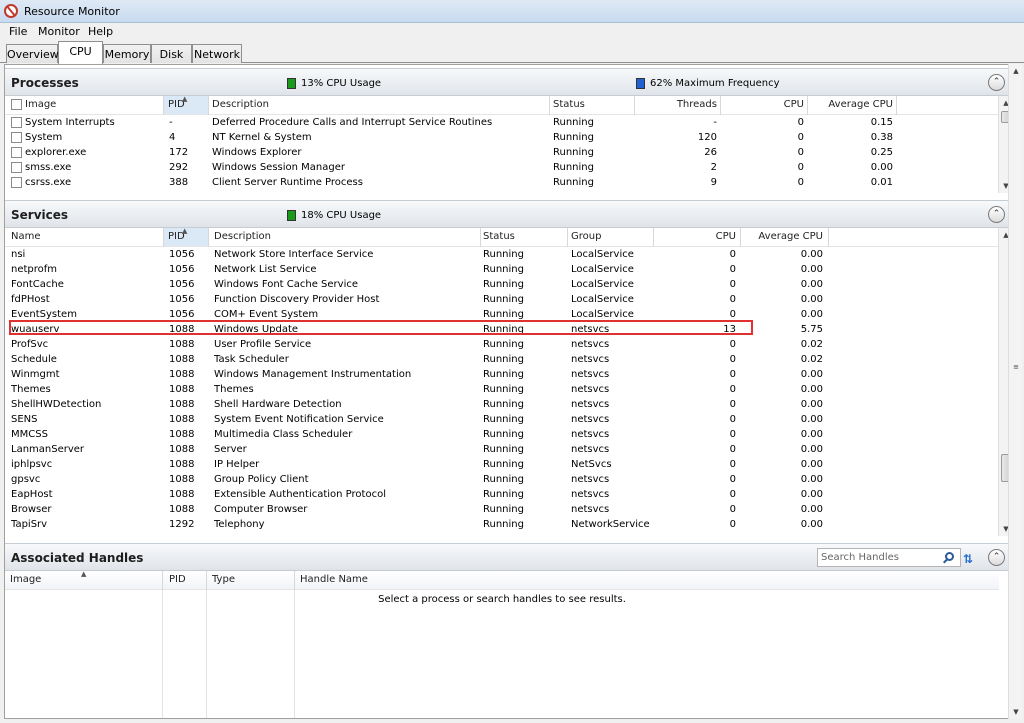 The image size is (1024, 723). Describe the element at coordinates (1016, 712) in the screenshot. I see `scroll-down-icon: ▼` at that location.